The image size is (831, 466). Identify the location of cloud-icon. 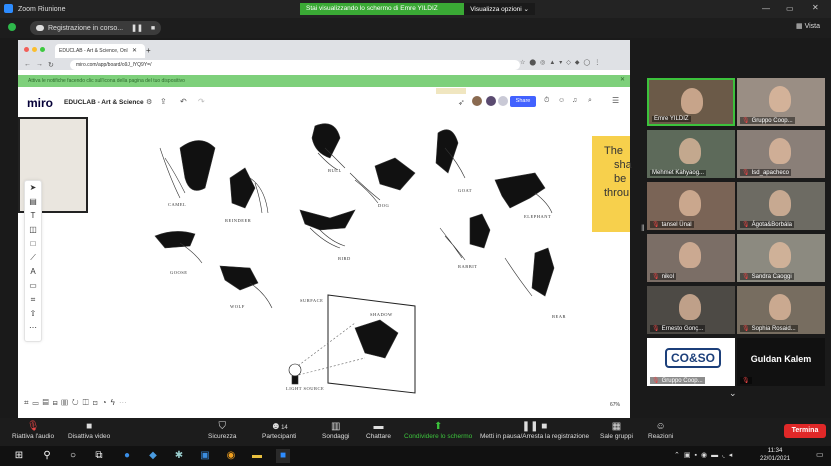
(40, 28).